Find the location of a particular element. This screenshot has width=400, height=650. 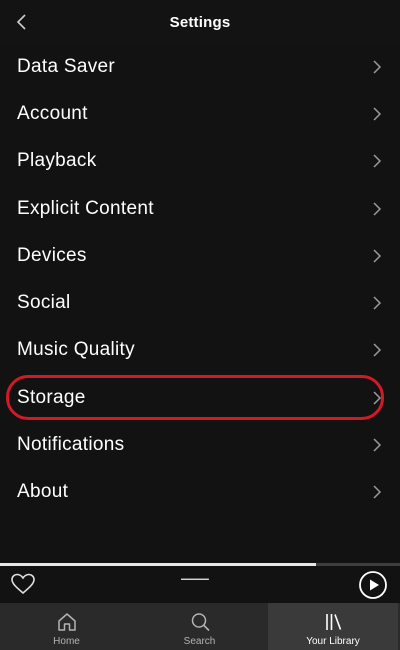

menu-item-label: About is located at coordinates (43, 492).